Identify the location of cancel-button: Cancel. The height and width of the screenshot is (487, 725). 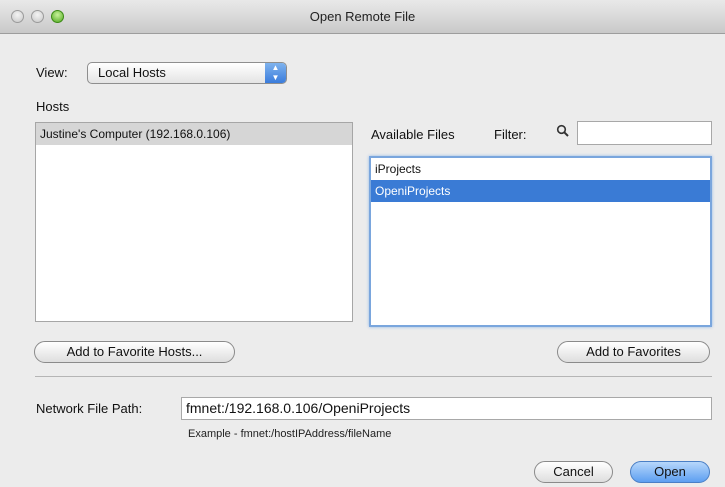
(573, 472).